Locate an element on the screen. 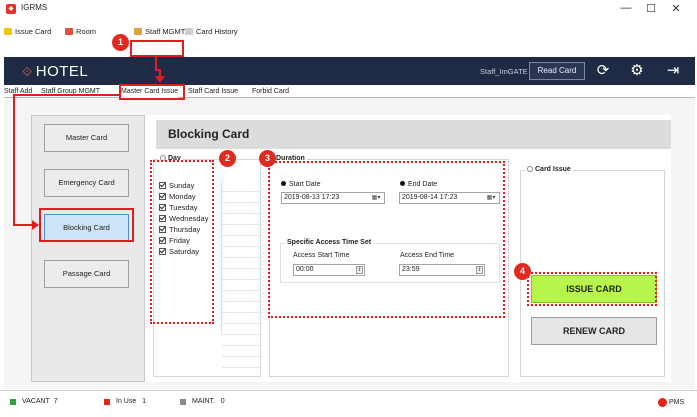 The width and height of the screenshot is (697, 417). minimize-button: — is located at coordinates (626, 8).